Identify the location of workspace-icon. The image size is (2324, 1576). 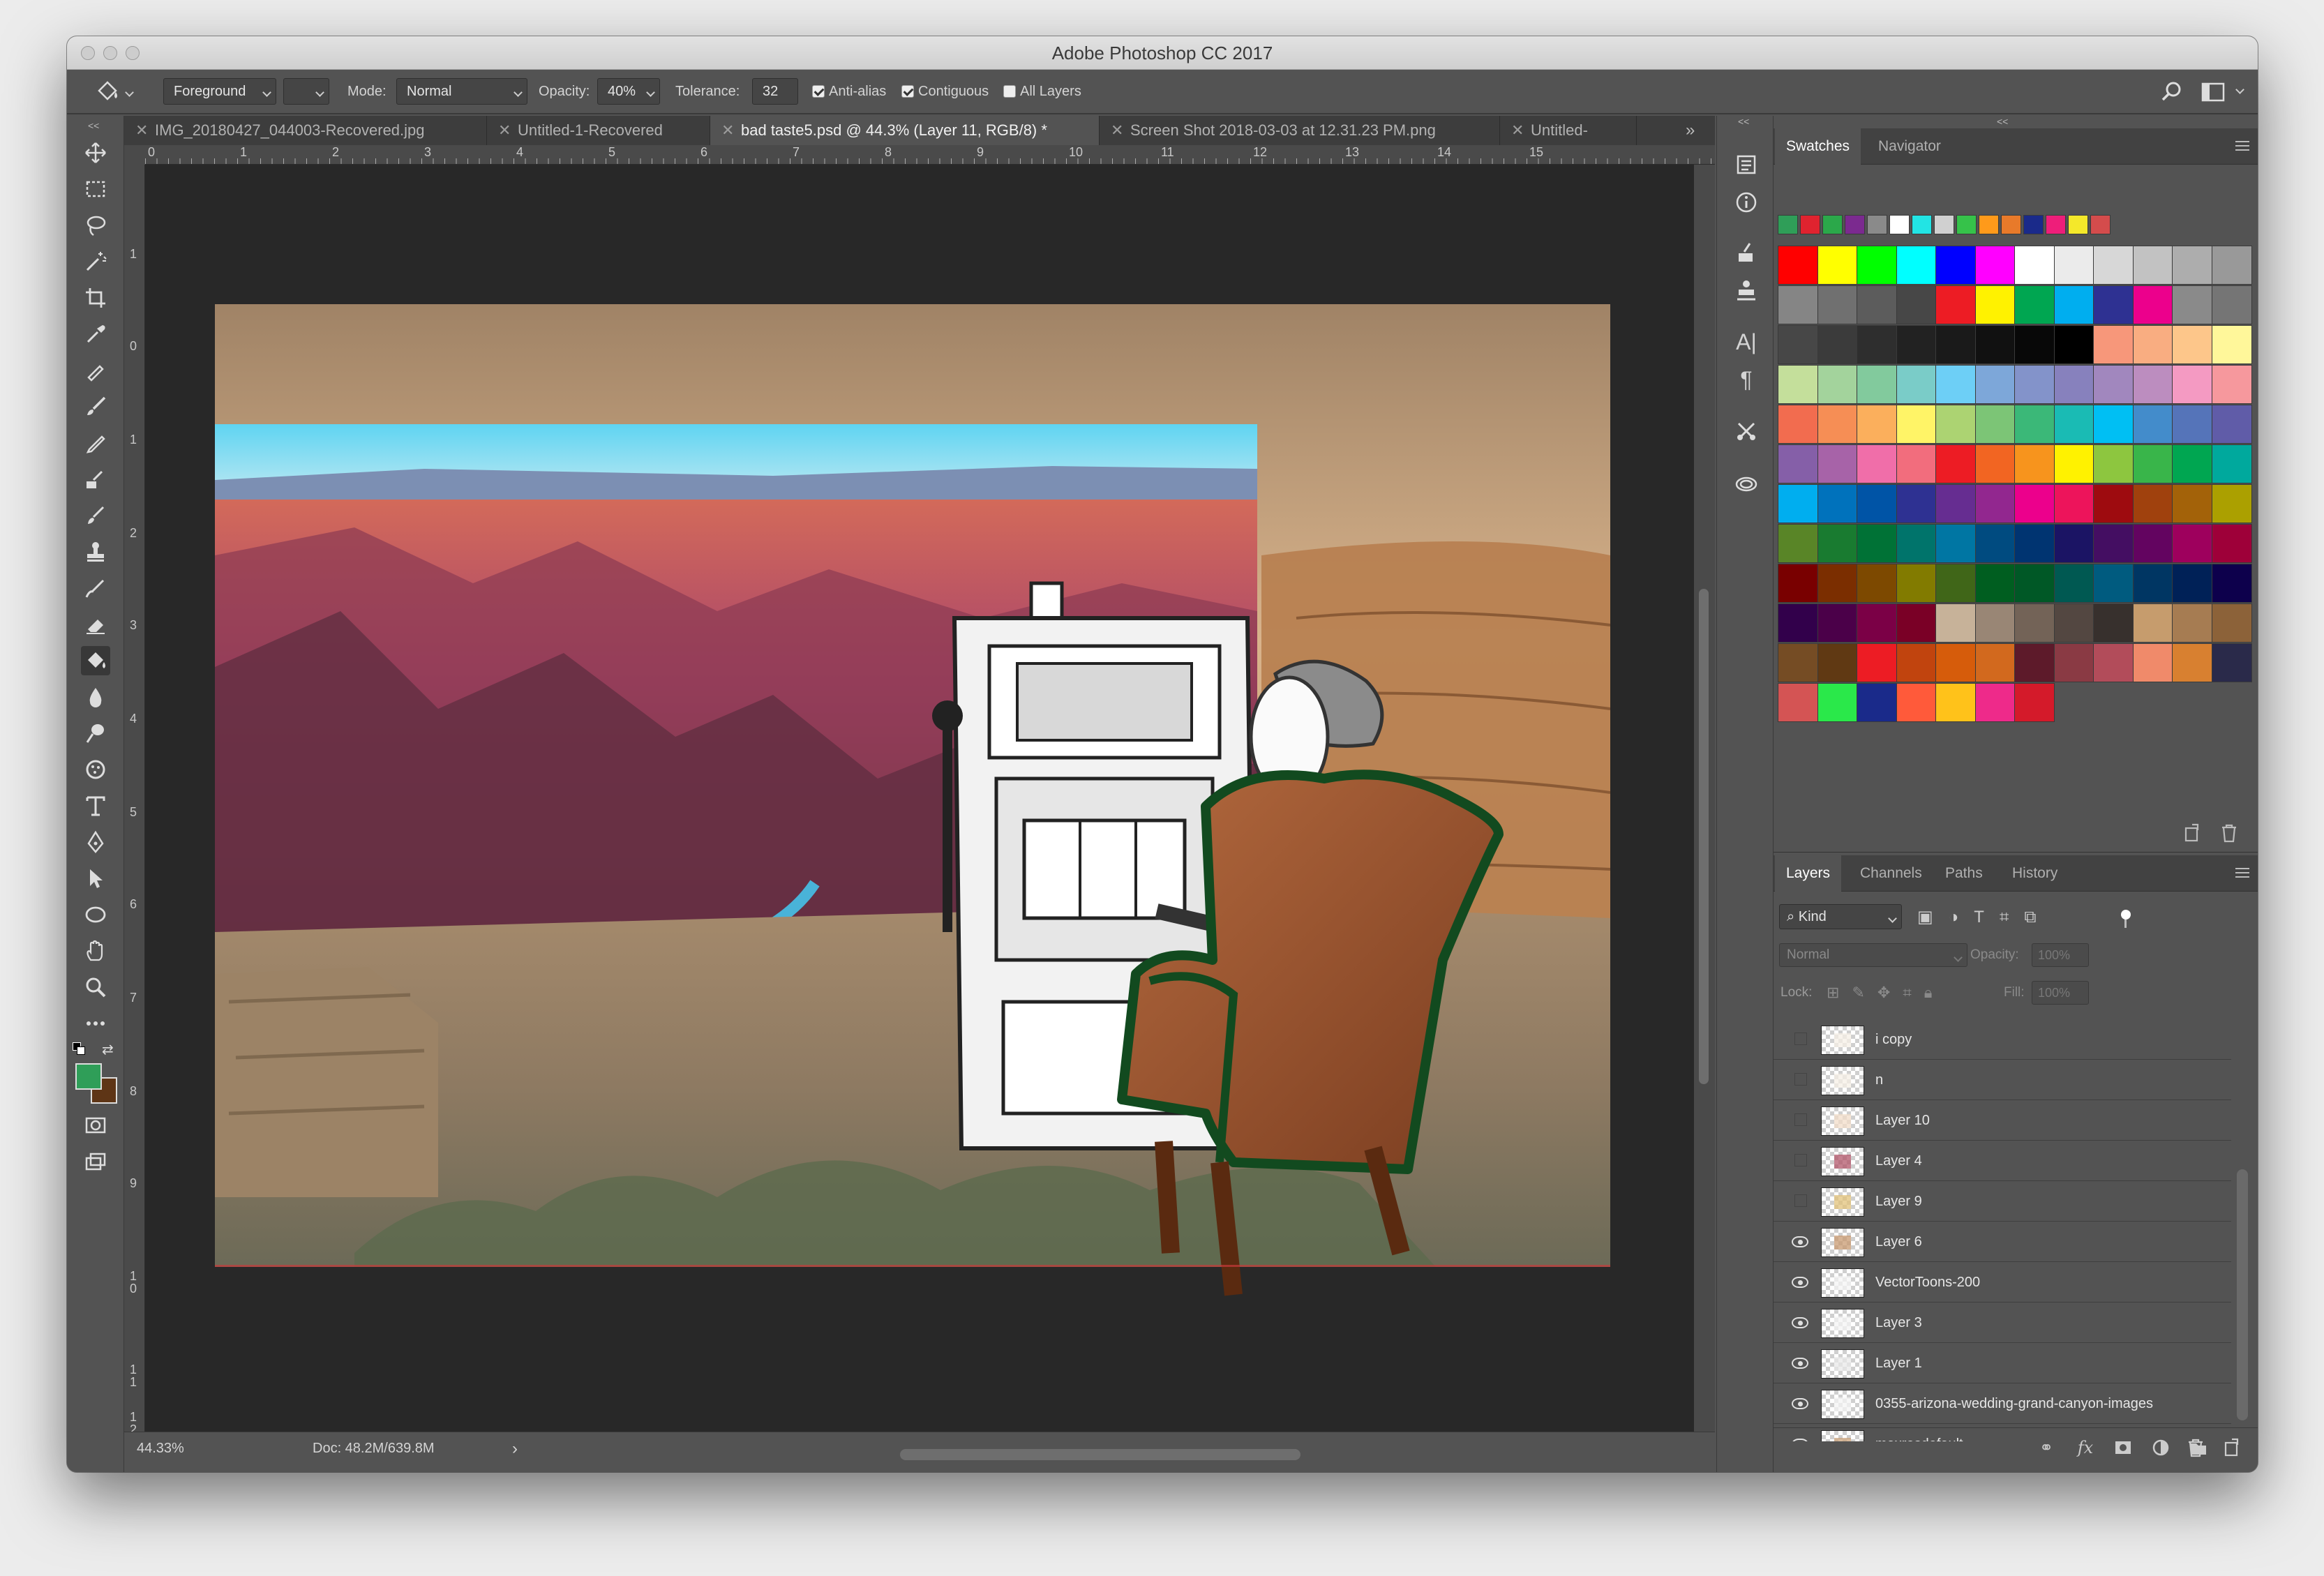
(2214, 92).